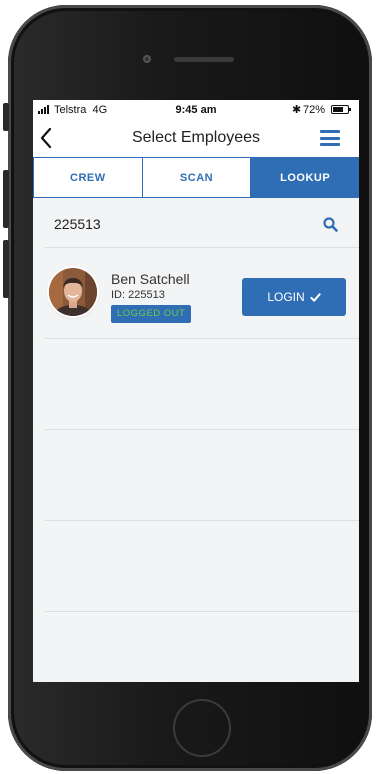  I want to click on tab-lookup: LOOKUP, so click(305, 177).